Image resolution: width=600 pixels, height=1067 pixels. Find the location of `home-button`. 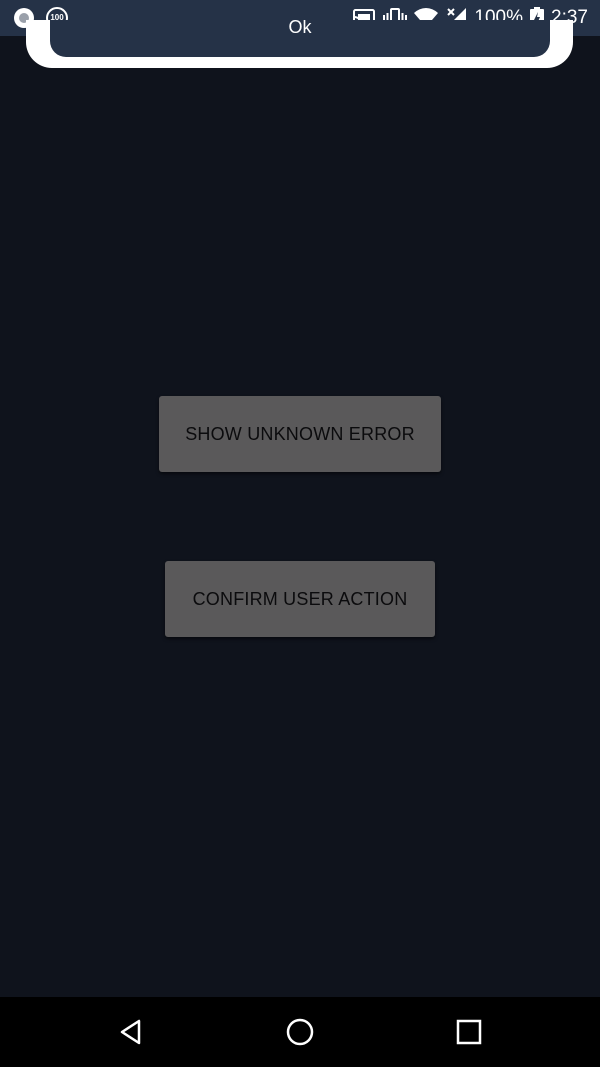

home-button is located at coordinates (300, 1032).